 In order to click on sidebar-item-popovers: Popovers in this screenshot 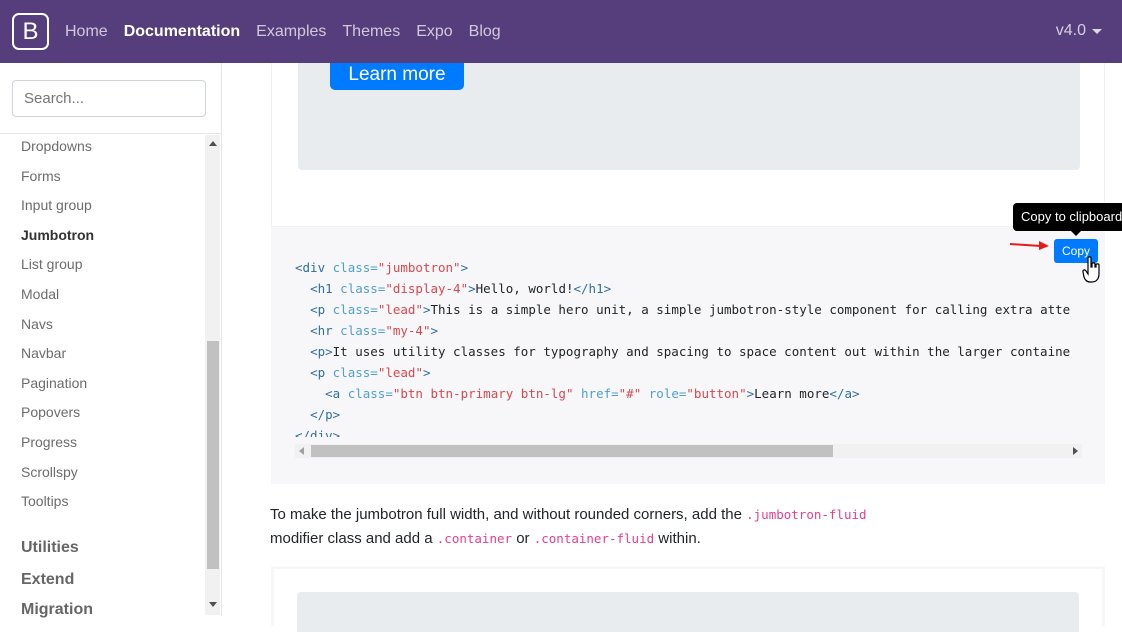, I will do `click(50, 412)`.